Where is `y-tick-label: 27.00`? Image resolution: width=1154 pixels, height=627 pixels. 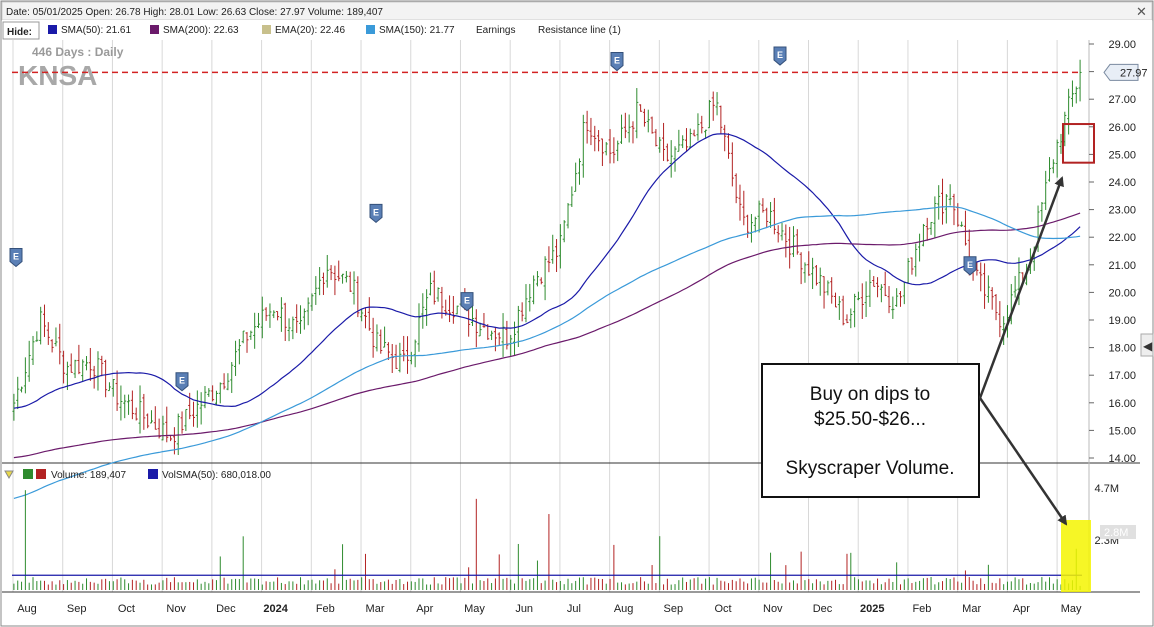
y-tick-label: 27.00 is located at coordinates (1122, 100).